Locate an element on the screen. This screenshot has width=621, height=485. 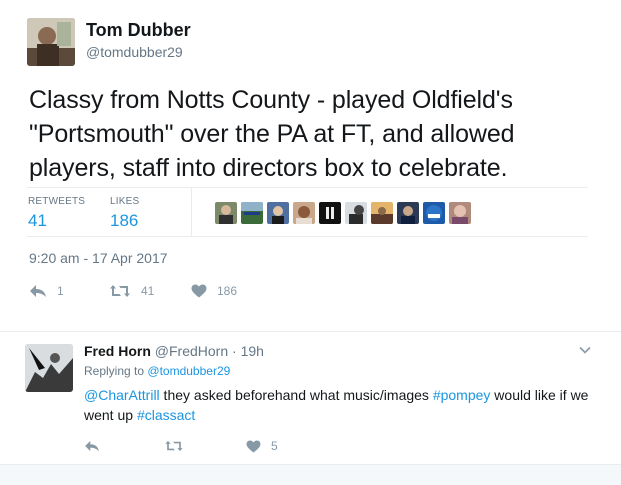
replying-to-handle: @tomdubber29 is located at coordinates (188, 371).